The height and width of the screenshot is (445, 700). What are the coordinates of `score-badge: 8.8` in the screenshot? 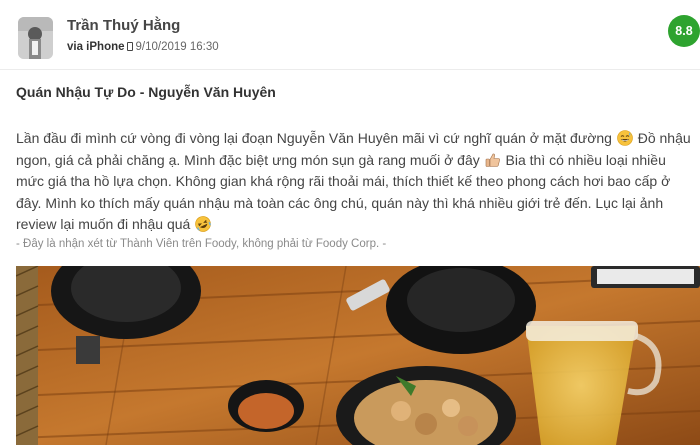 It's located at (684, 31).